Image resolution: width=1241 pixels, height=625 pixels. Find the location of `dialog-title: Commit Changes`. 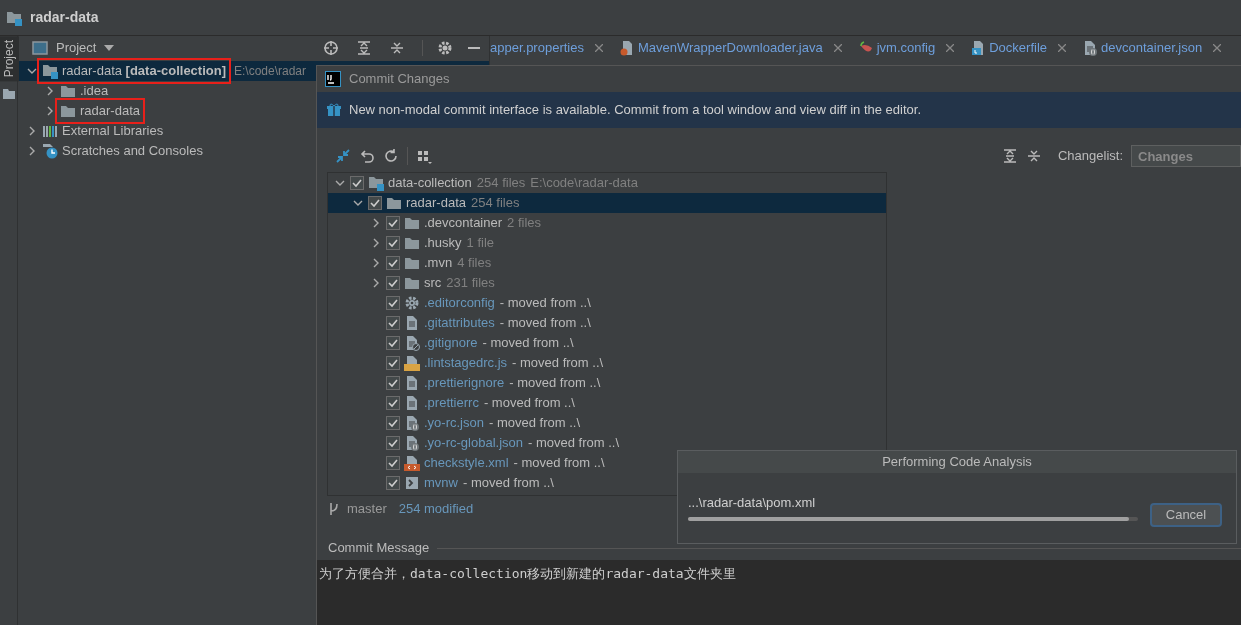

dialog-title: Commit Changes is located at coordinates (399, 79).